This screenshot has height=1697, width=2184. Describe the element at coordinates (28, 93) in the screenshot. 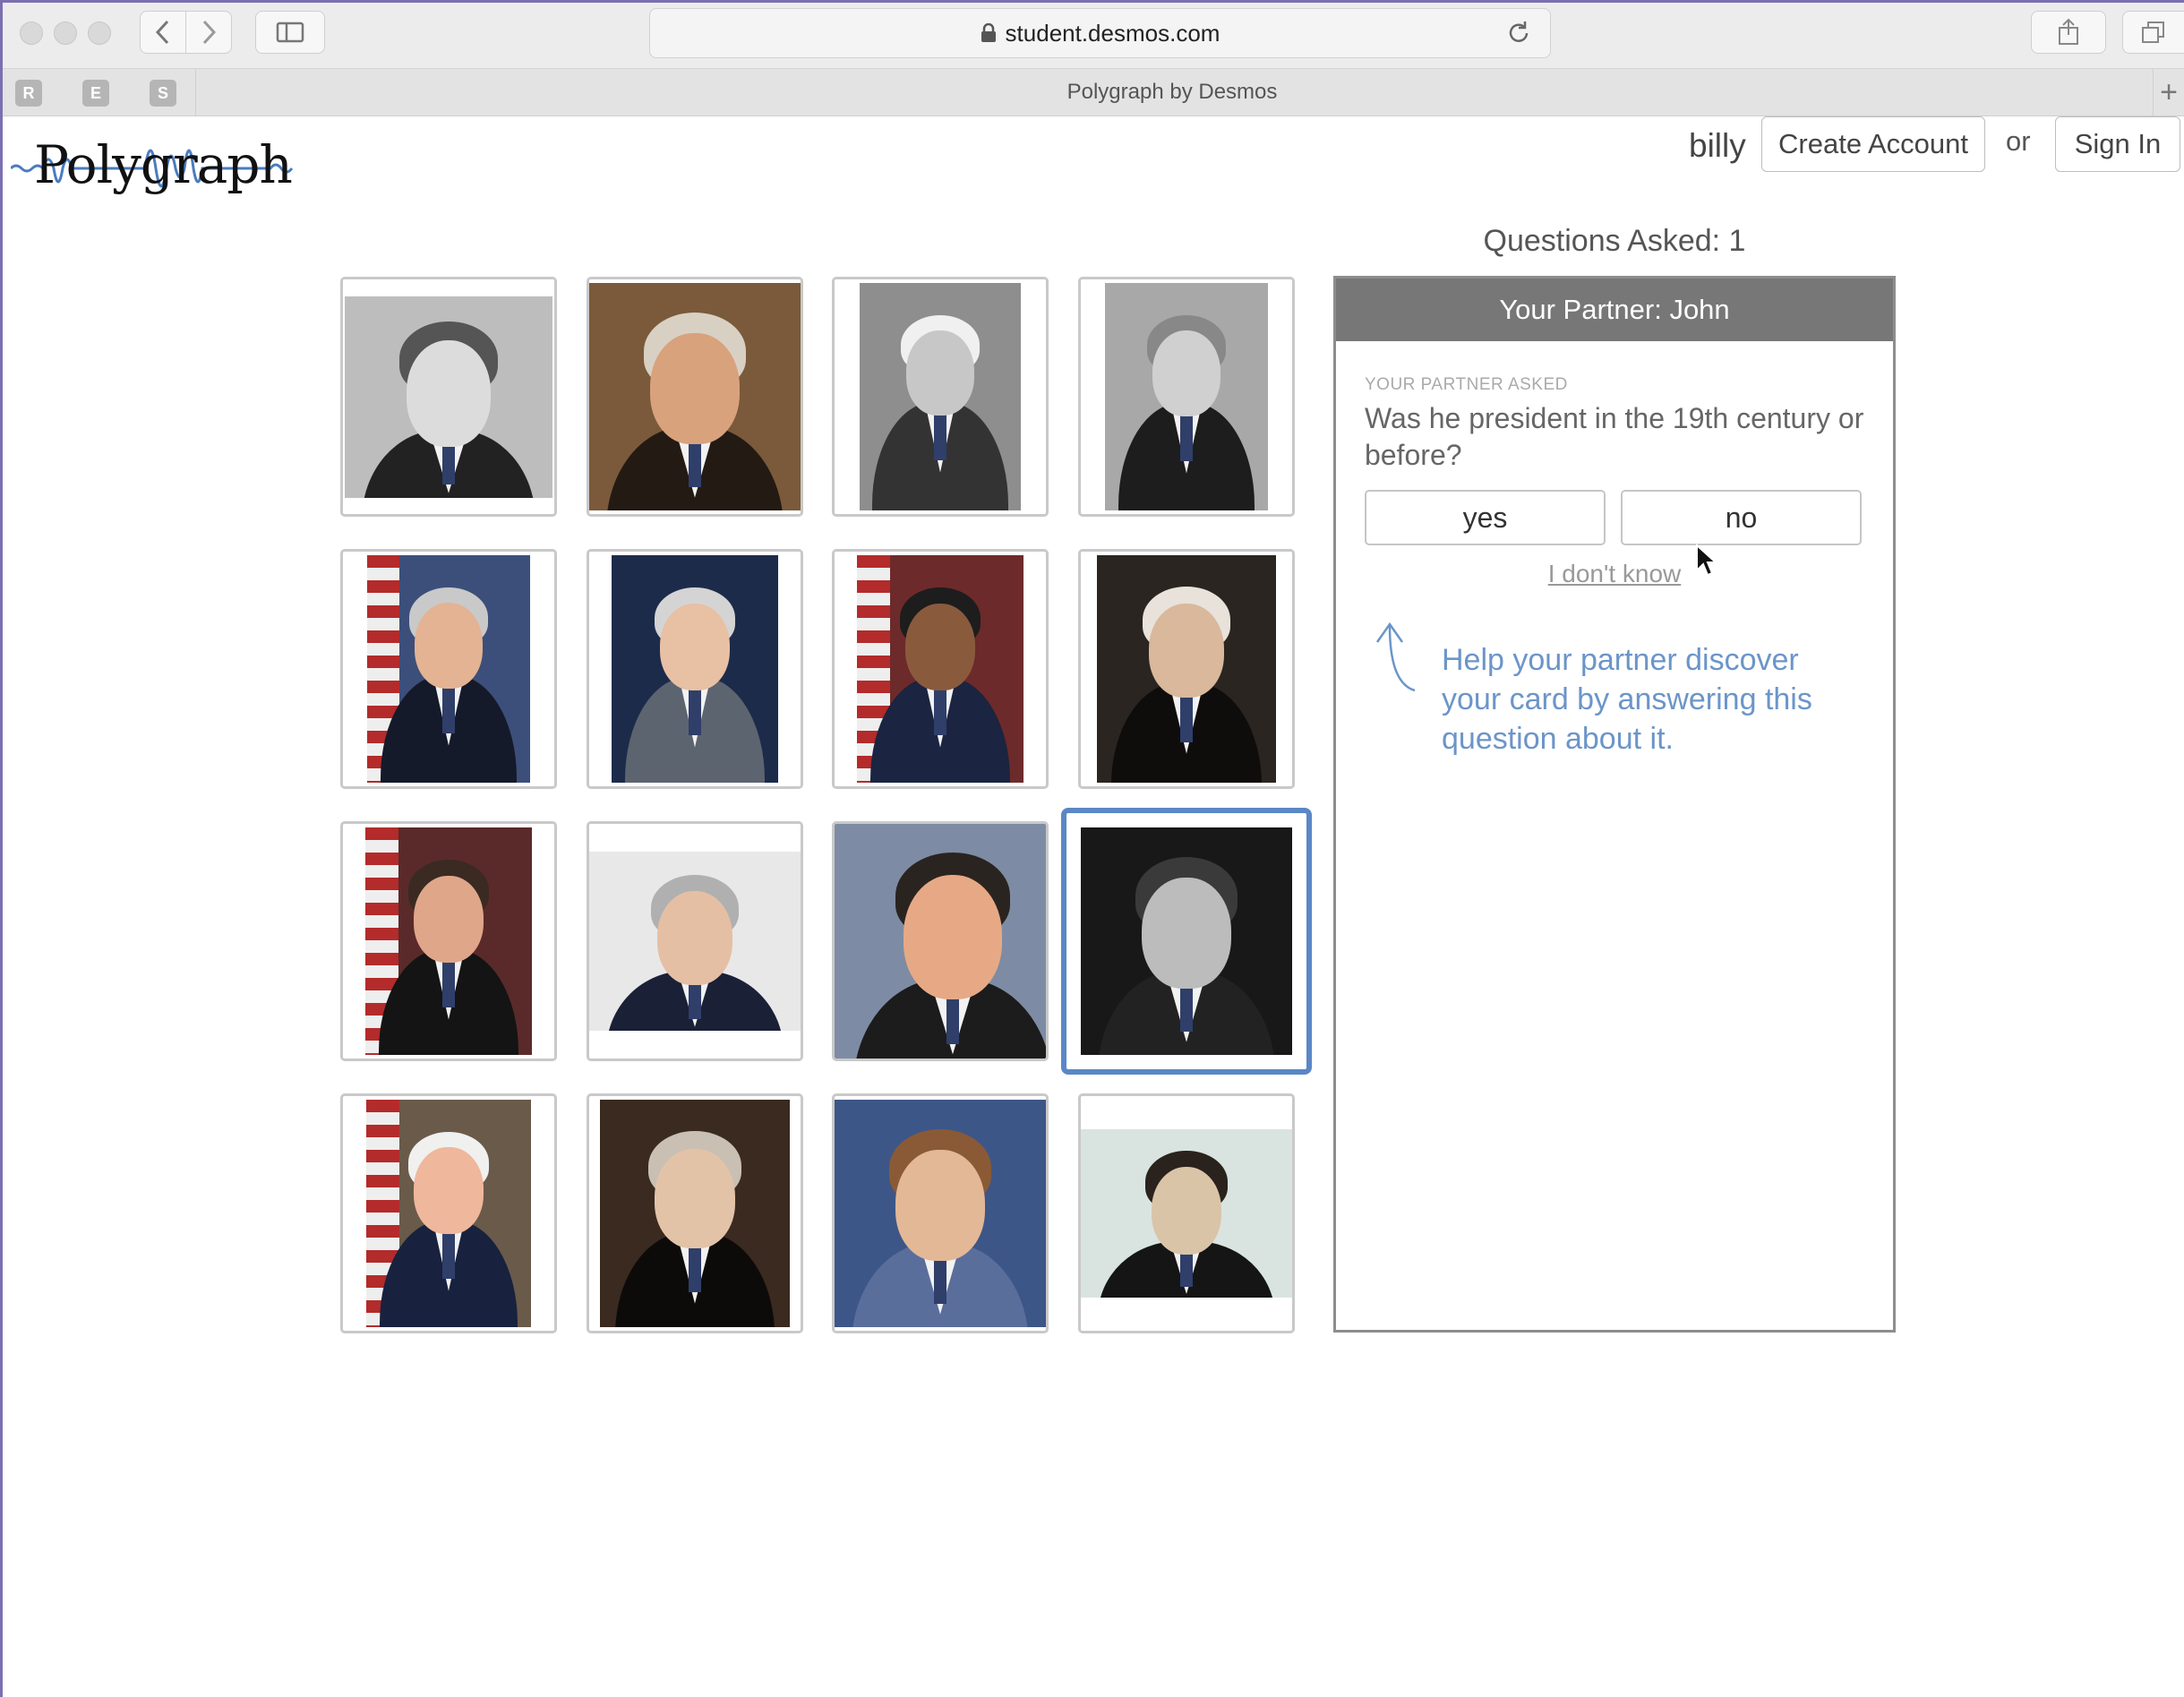

I see `favorite-r: R` at that location.